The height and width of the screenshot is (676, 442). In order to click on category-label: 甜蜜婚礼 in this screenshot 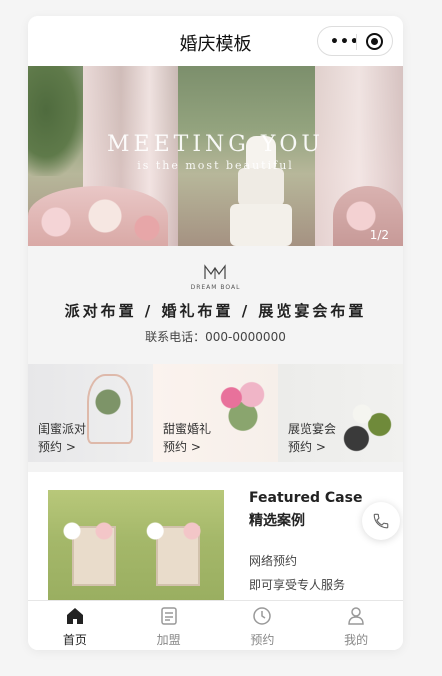, I will do `click(187, 429)`.